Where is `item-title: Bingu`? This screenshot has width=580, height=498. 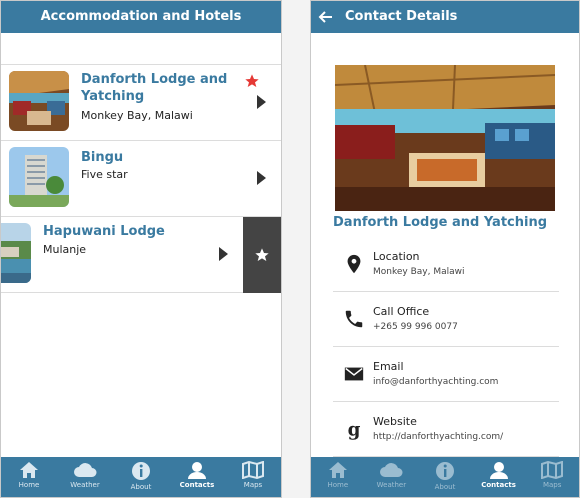 item-title: Bingu is located at coordinates (102, 157).